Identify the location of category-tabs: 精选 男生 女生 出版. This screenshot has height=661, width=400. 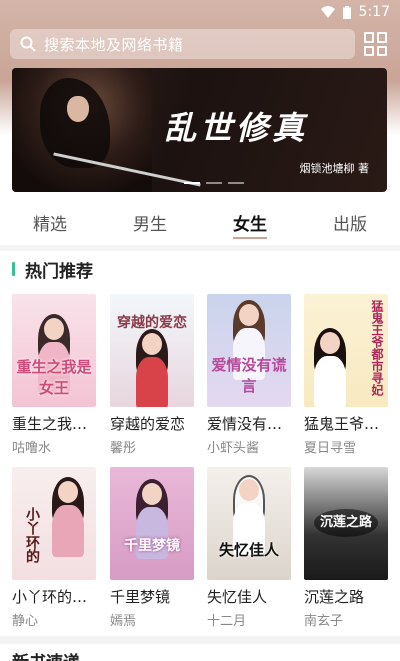
(200, 220).